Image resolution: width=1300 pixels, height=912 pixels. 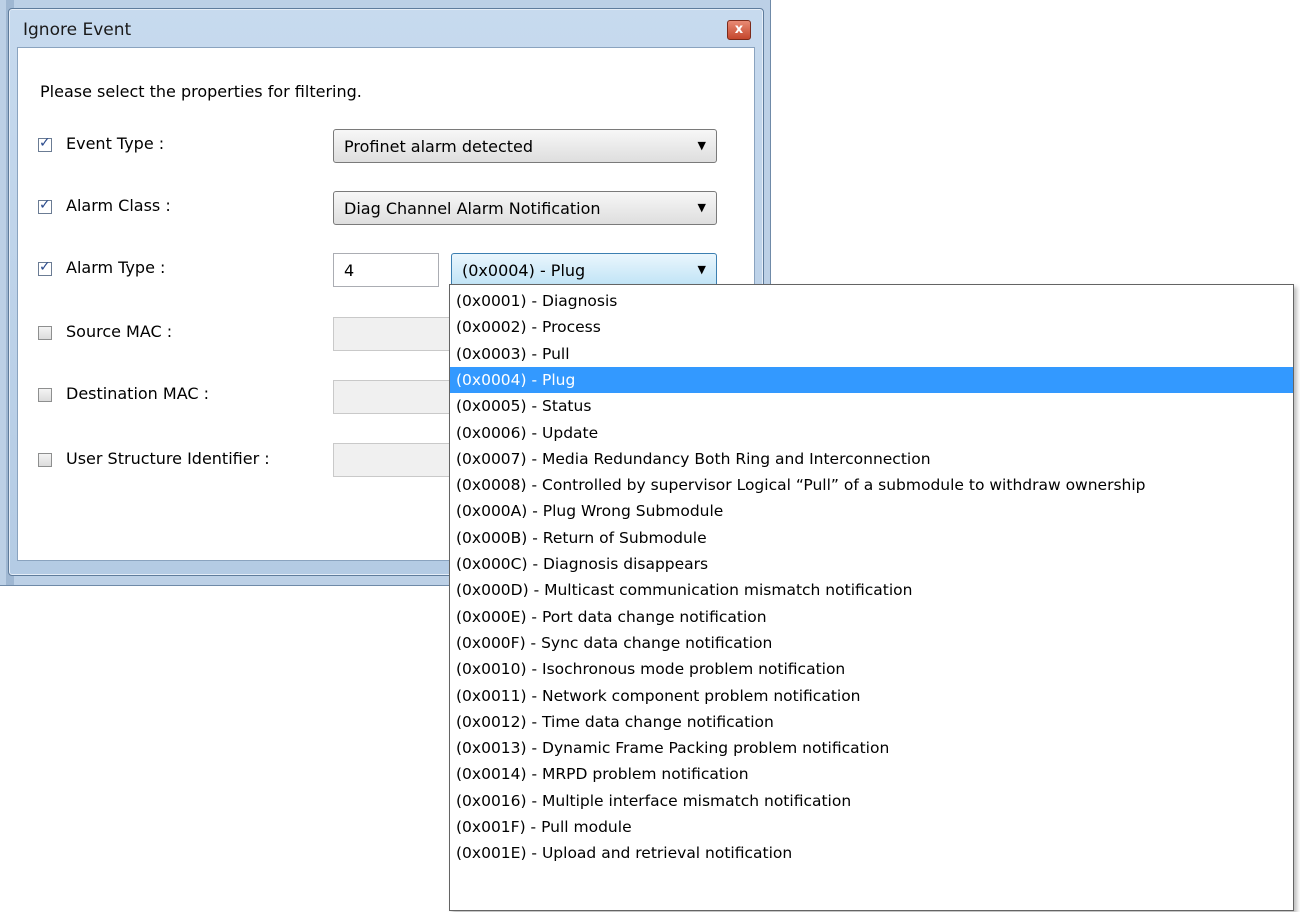 What do you see at coordinates (871, 354) in the screenshot?
I see `dropdown-option: (0x0003) - Pull` at bounding box center [871, 354].